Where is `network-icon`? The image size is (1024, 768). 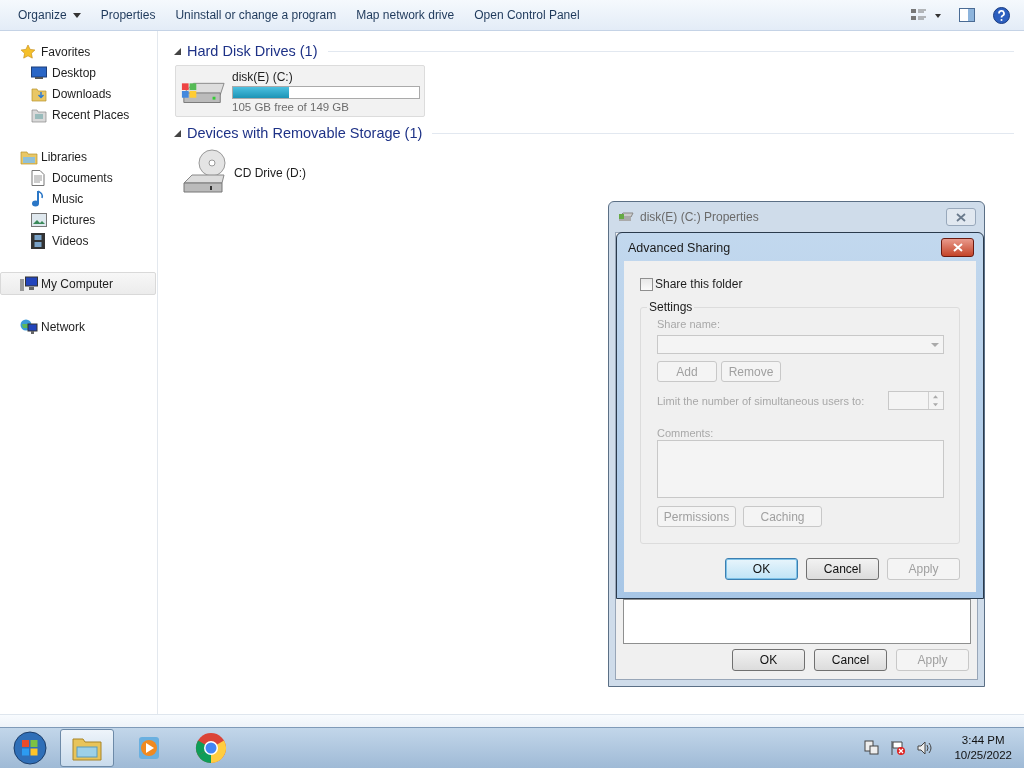 network-icon is located at coordinates (29, 326).